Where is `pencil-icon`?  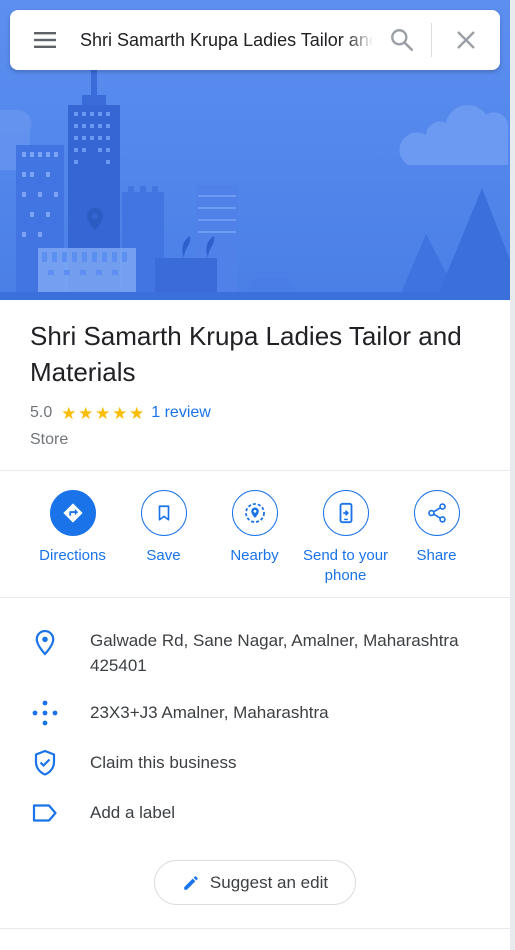 pencil-icon is located at coordinates (191, 882).